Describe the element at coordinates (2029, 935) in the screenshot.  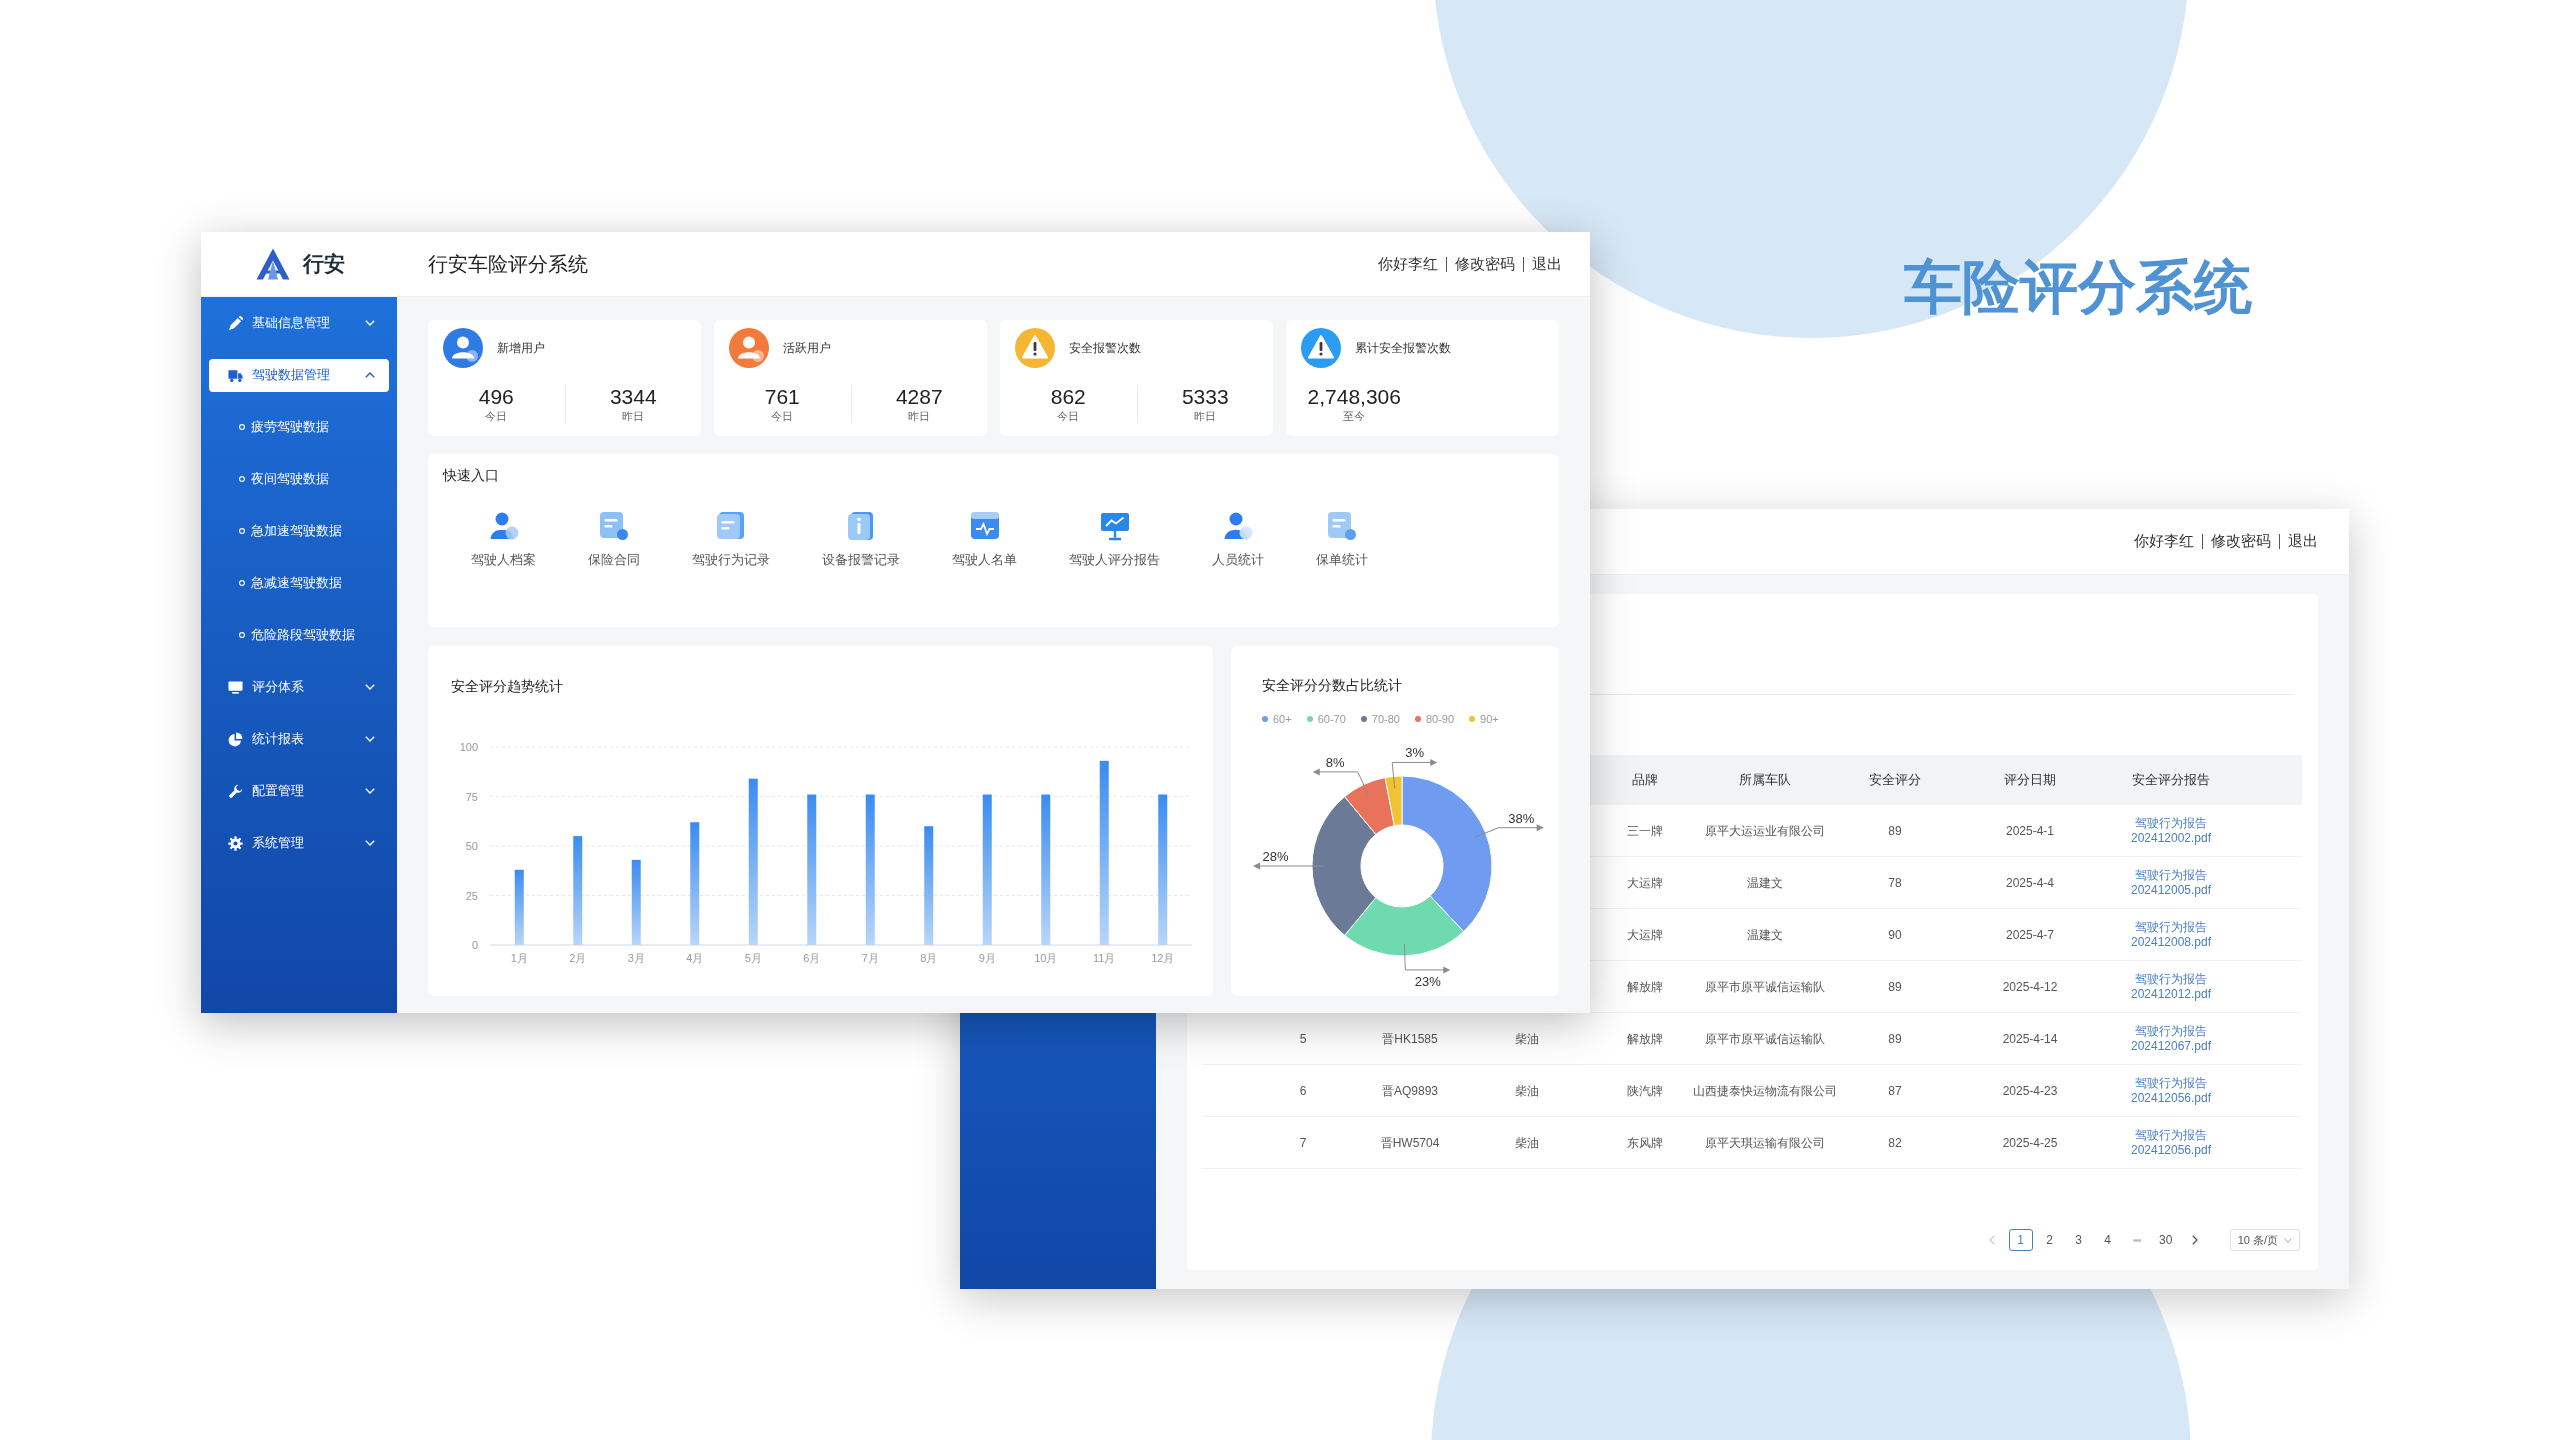
I see `table-cell-text: 2025-4-7` at that location.